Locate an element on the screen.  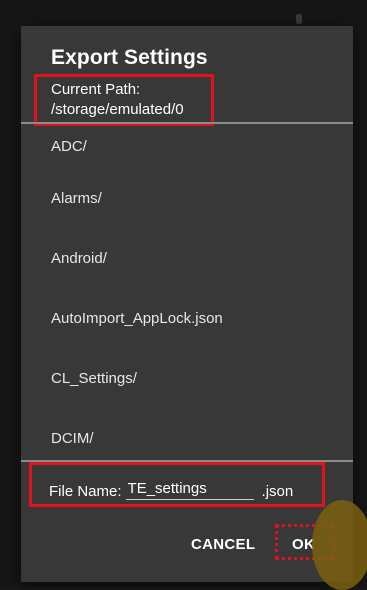
status-indicator is located at coordinates (299, 19).